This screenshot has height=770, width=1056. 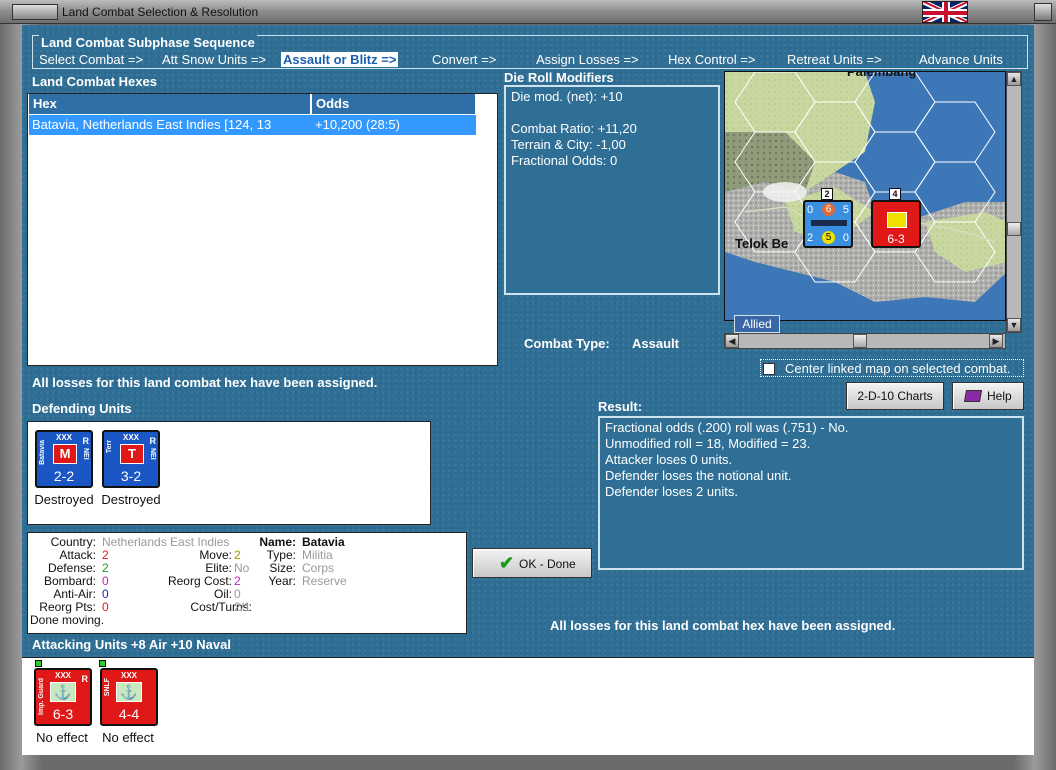 What do you see at coordinates (1014, 202) in the screenshot?
I see `map-vertical-scrollbar: ▲ ▼` at bounding box center [1014, 202].